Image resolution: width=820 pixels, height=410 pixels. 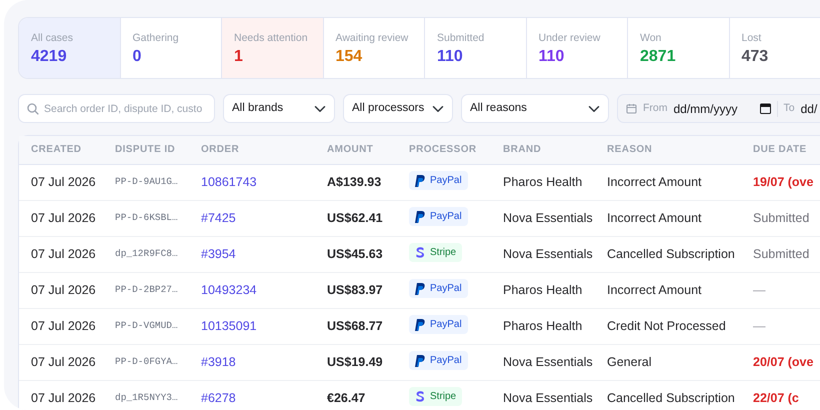 What do you see at coordinates (356, 326) in the screenshot?
I see `amount: US$68.77` at bounding box center [356, 326].